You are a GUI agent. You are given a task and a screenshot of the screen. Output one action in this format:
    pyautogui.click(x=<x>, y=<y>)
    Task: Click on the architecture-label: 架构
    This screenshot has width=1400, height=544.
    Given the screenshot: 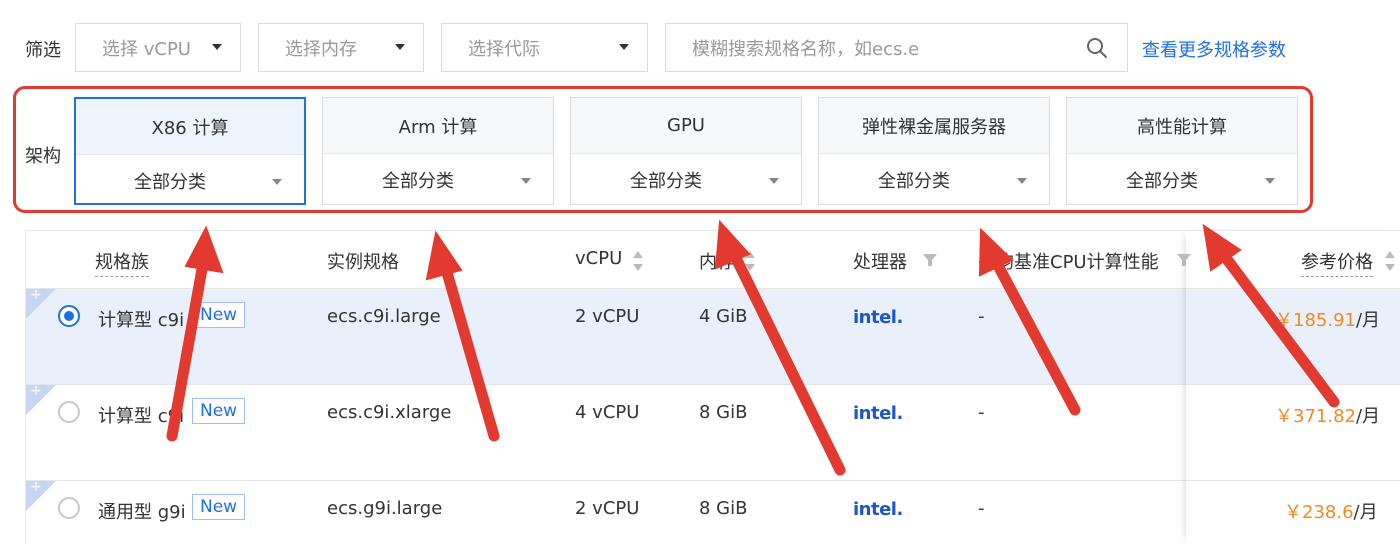 What is the action you would take?
    pyautogui.click(x=43, y=156)
    